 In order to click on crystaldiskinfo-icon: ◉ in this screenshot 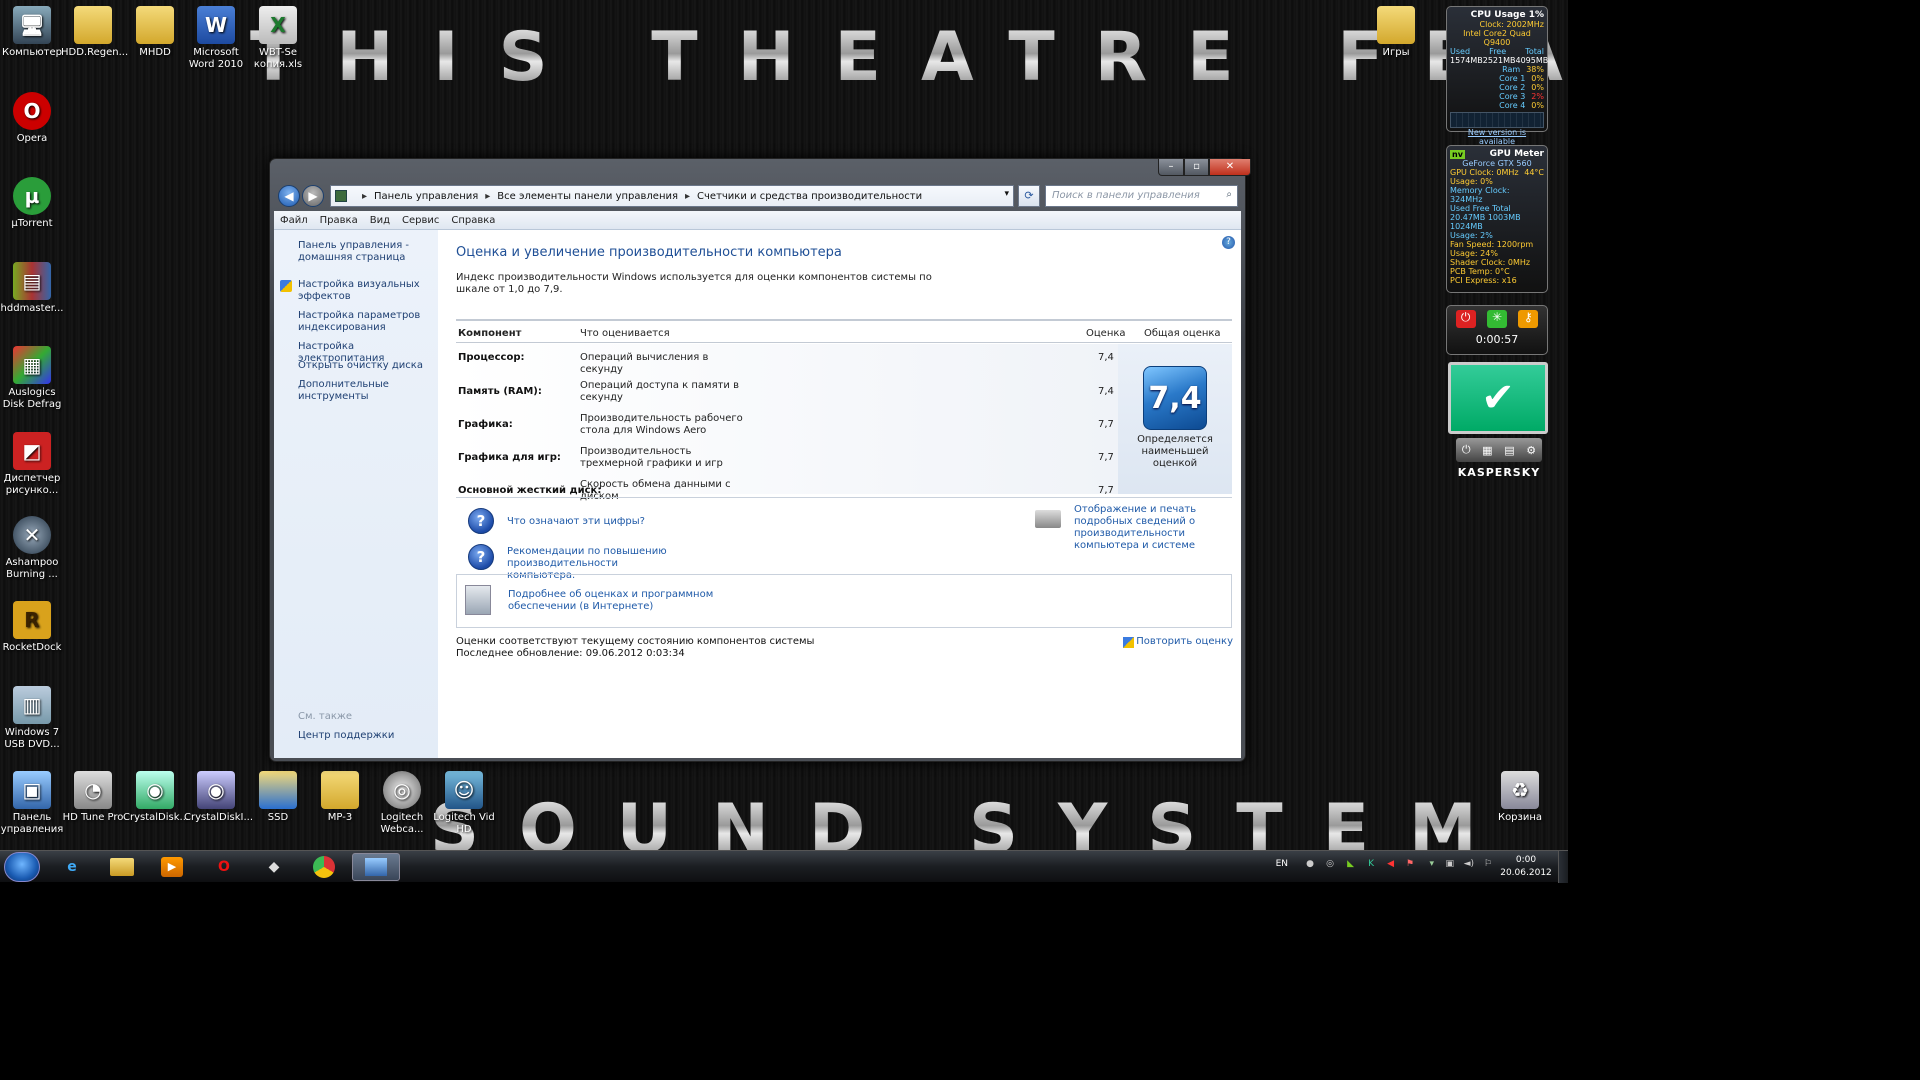, I will do `click(216, 790)`.